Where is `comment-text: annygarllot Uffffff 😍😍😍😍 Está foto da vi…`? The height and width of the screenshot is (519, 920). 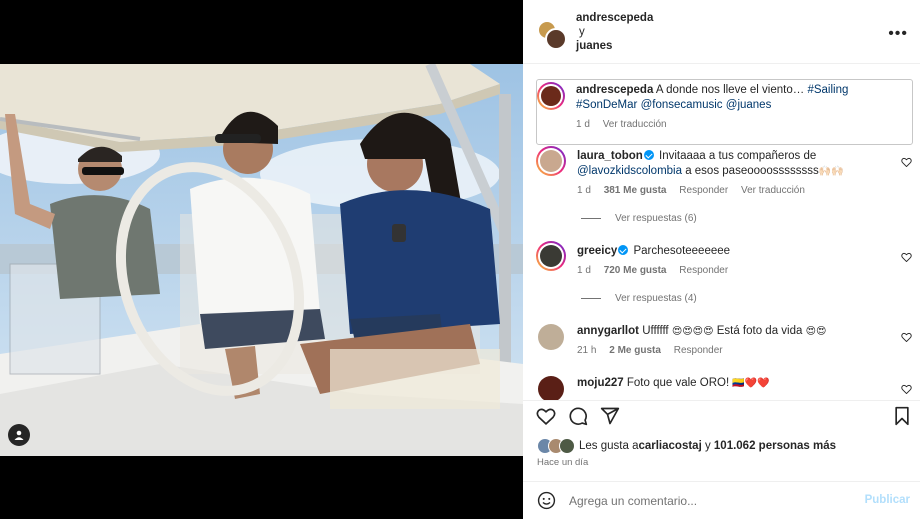
comment-text: annygarllot Uffffff 😍😍😍😍 Está foto da vi… is located at coordinates (737, 331).